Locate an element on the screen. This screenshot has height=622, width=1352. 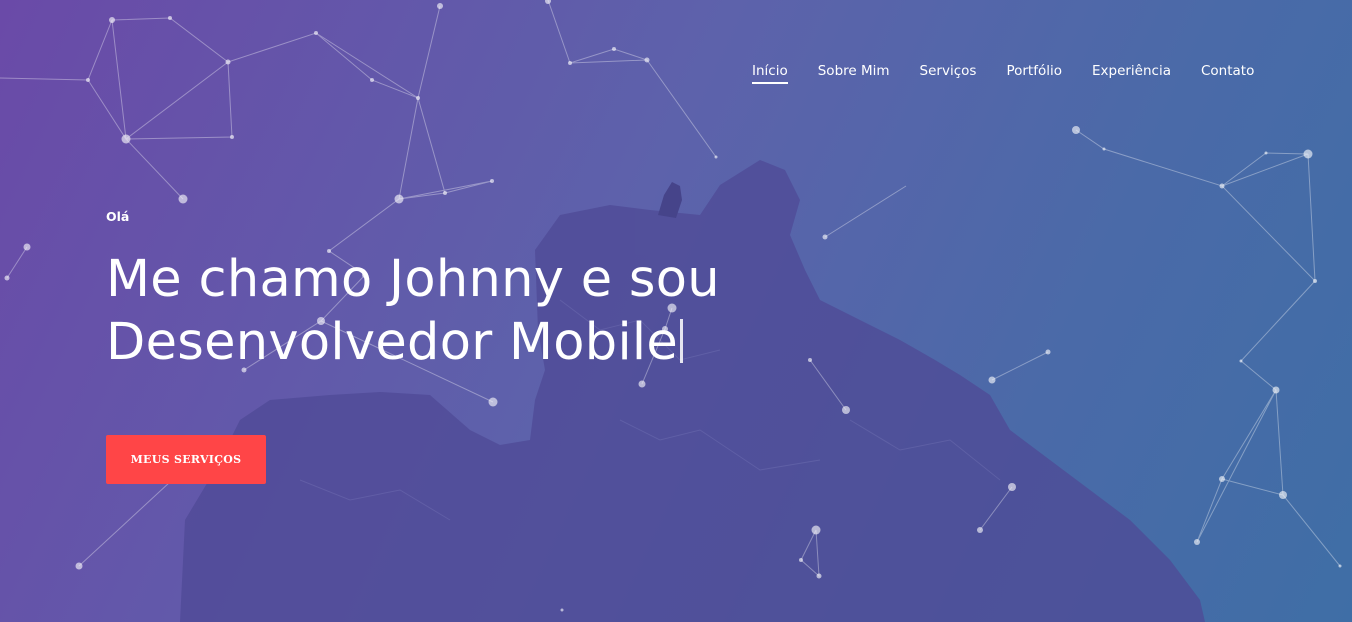
hero-headline-line-2: Desenvolvedor Mobile is located at coordinates (392, 342).